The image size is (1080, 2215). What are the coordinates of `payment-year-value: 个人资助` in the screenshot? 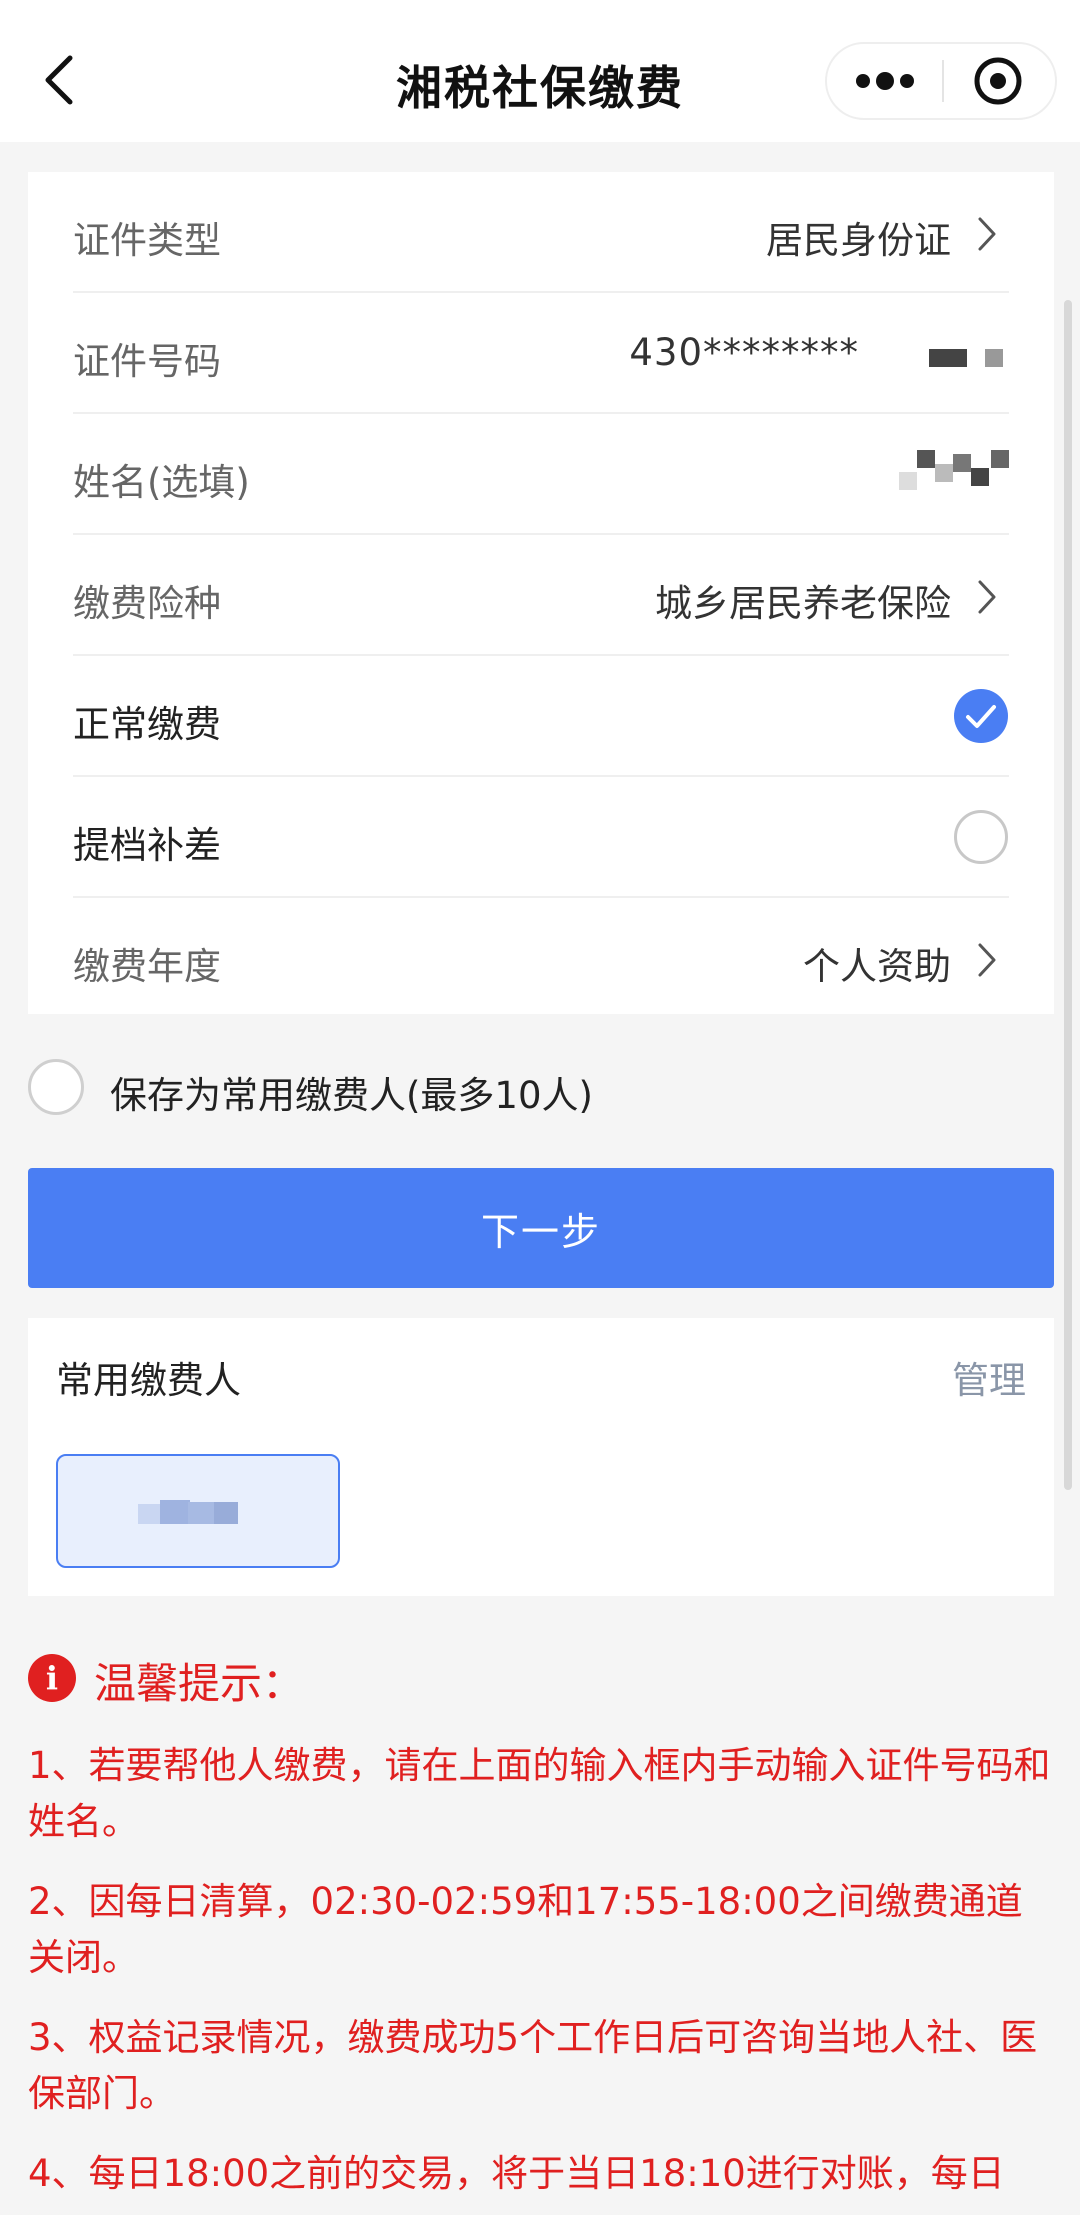 It's located at (877, 966).